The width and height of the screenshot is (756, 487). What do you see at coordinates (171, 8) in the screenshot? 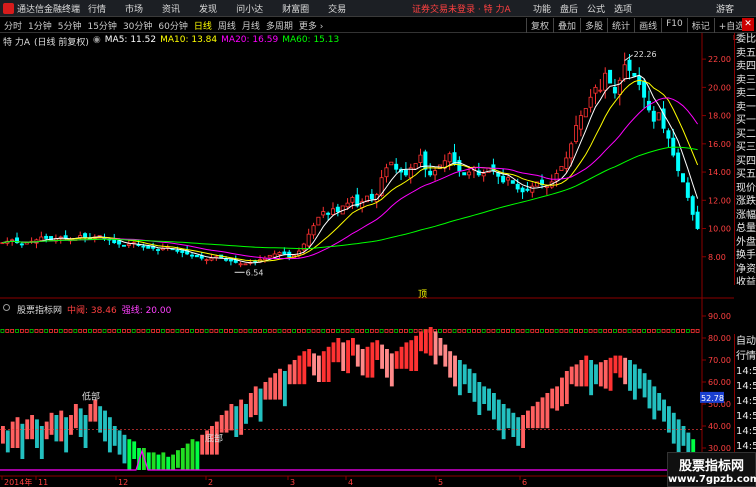
I see `menu-item-2: 资讯` at bounding box center [171, 8].